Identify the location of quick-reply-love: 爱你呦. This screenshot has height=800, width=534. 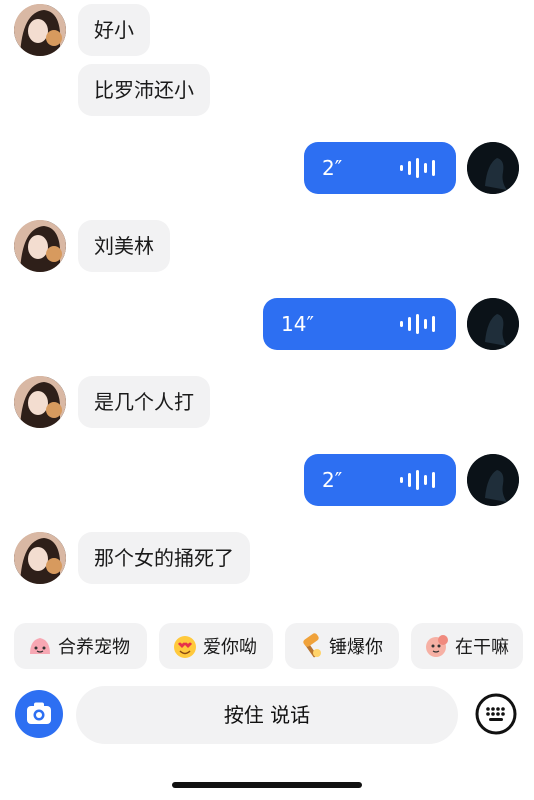
(216, 646).